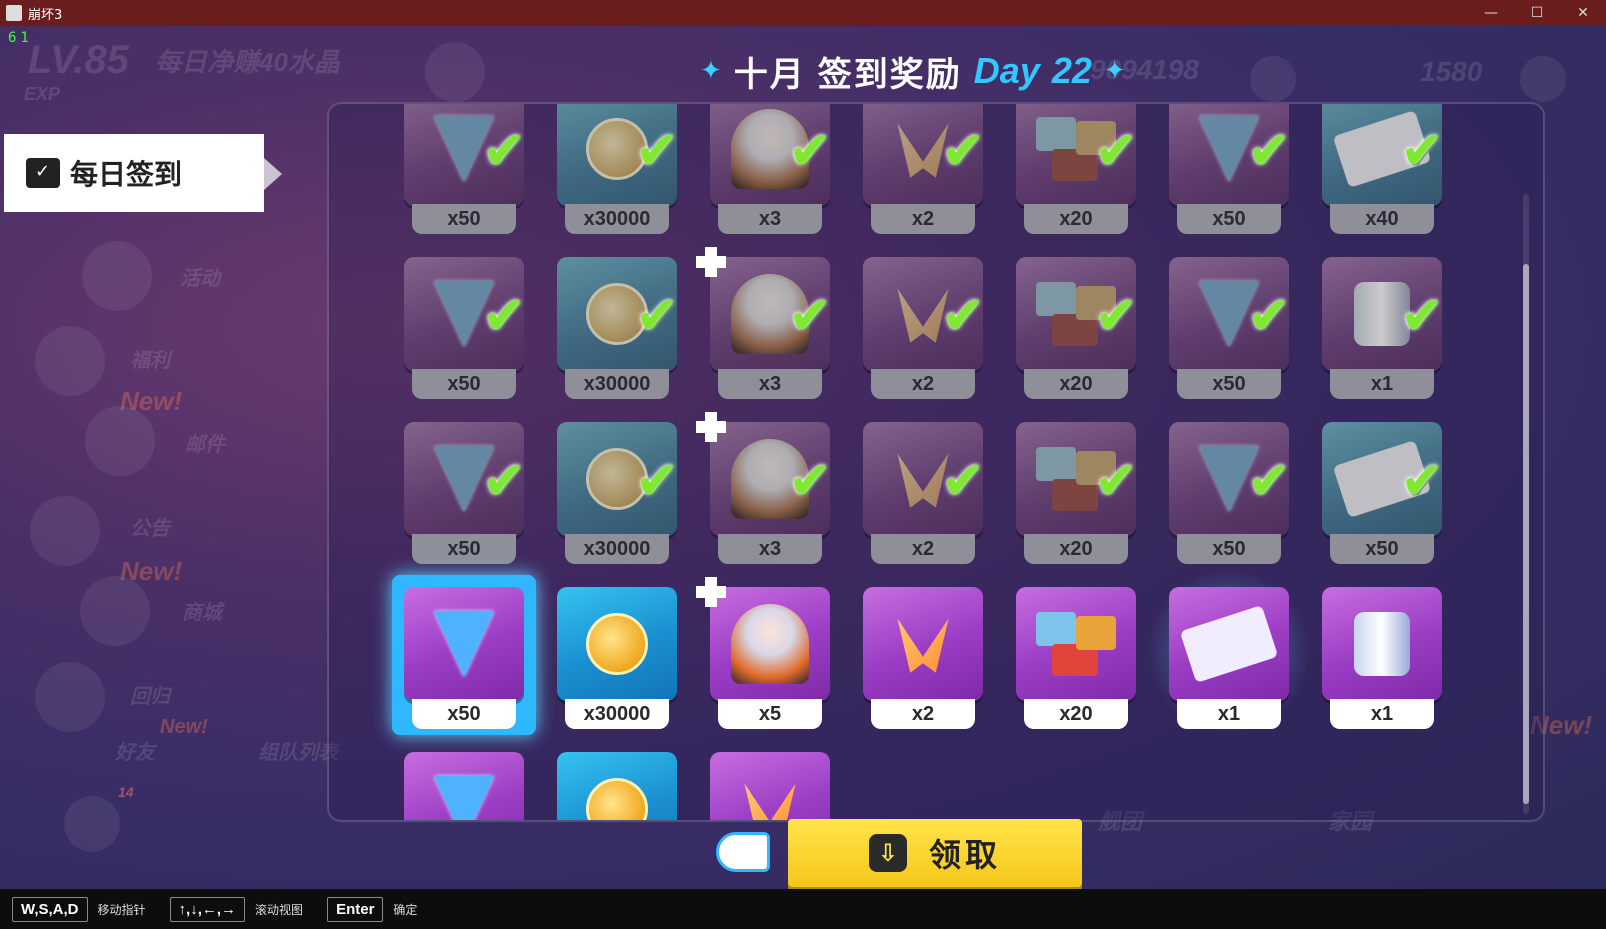  I want to click on hint-key-move: W,S,A,D, so click(50, 909).